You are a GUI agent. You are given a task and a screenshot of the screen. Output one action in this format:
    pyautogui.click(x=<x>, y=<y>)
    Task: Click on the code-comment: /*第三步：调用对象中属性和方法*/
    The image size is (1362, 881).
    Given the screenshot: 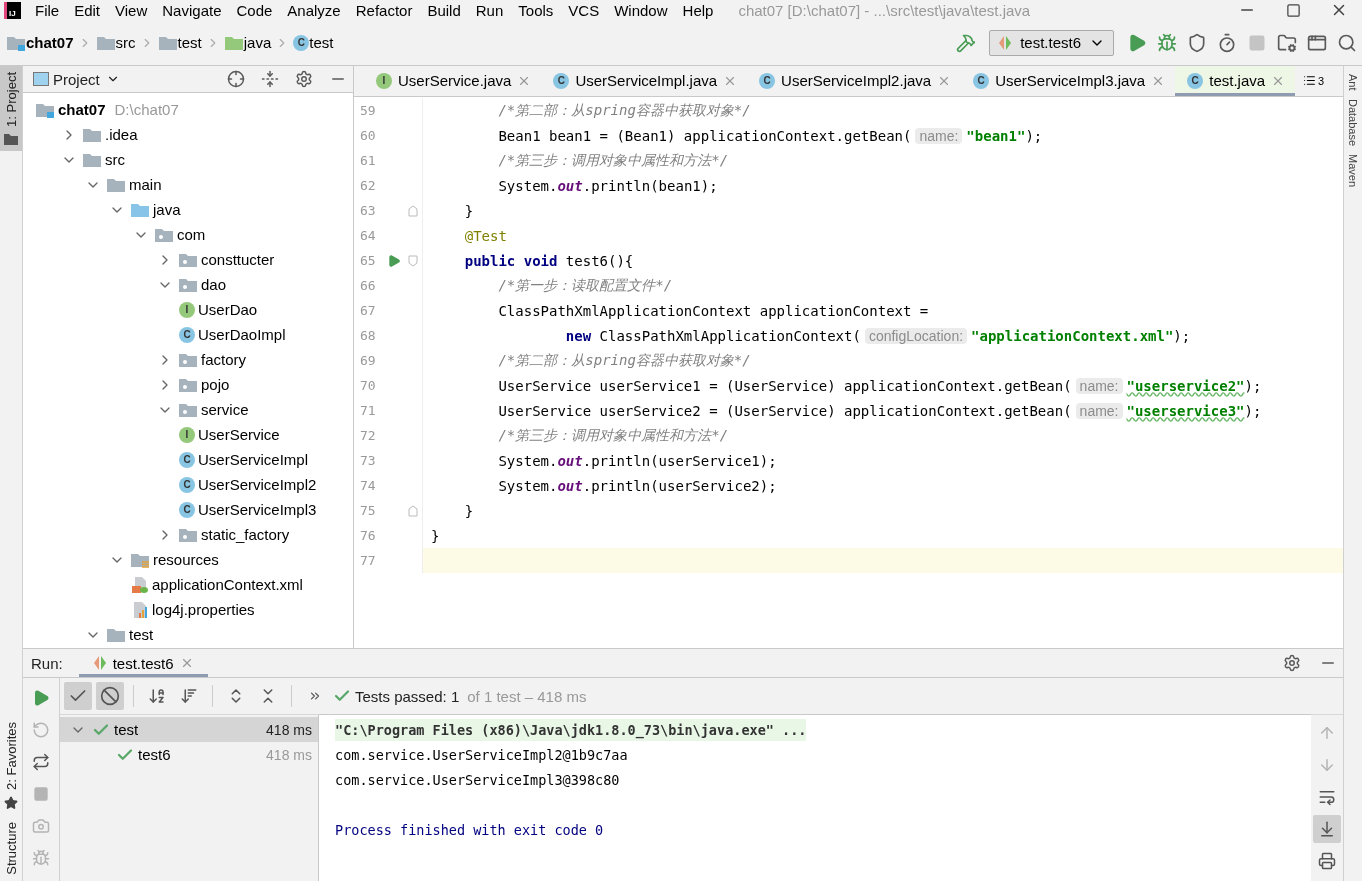 What is the action you would take?
    pyautogui.click(x=613, y=435)
    